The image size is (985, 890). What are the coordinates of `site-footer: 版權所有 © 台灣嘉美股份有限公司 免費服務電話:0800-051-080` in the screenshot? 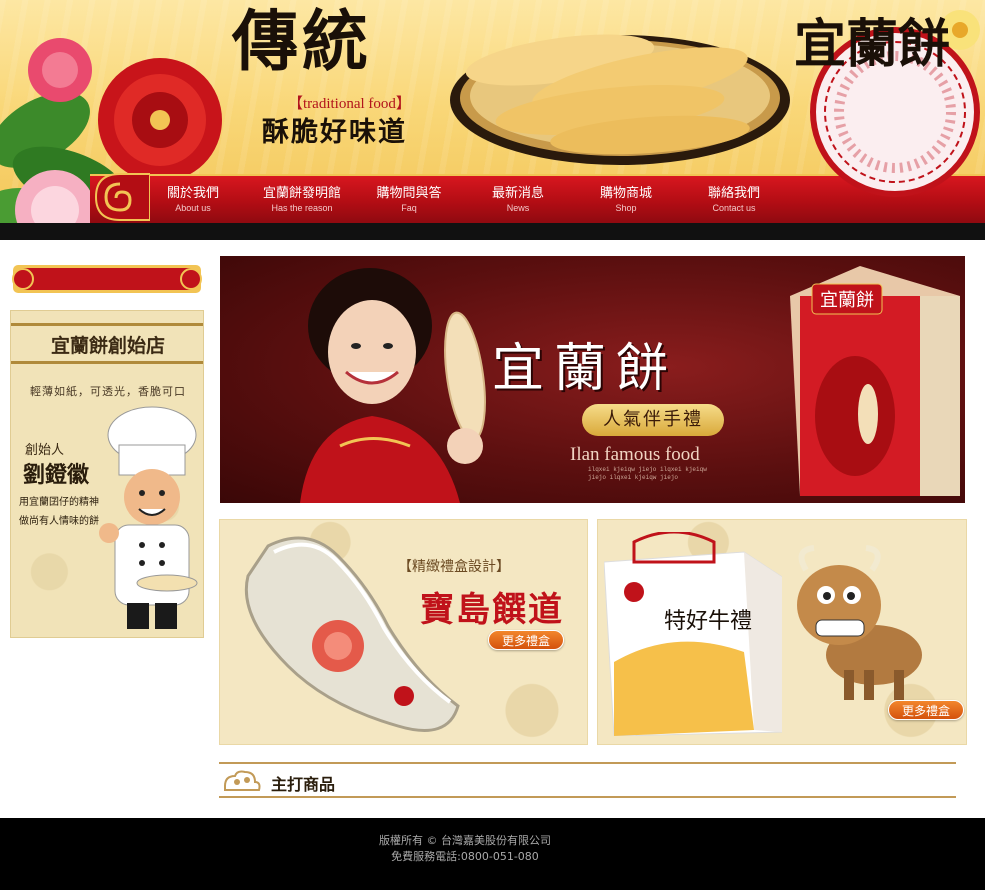 It's located at (492, 854).